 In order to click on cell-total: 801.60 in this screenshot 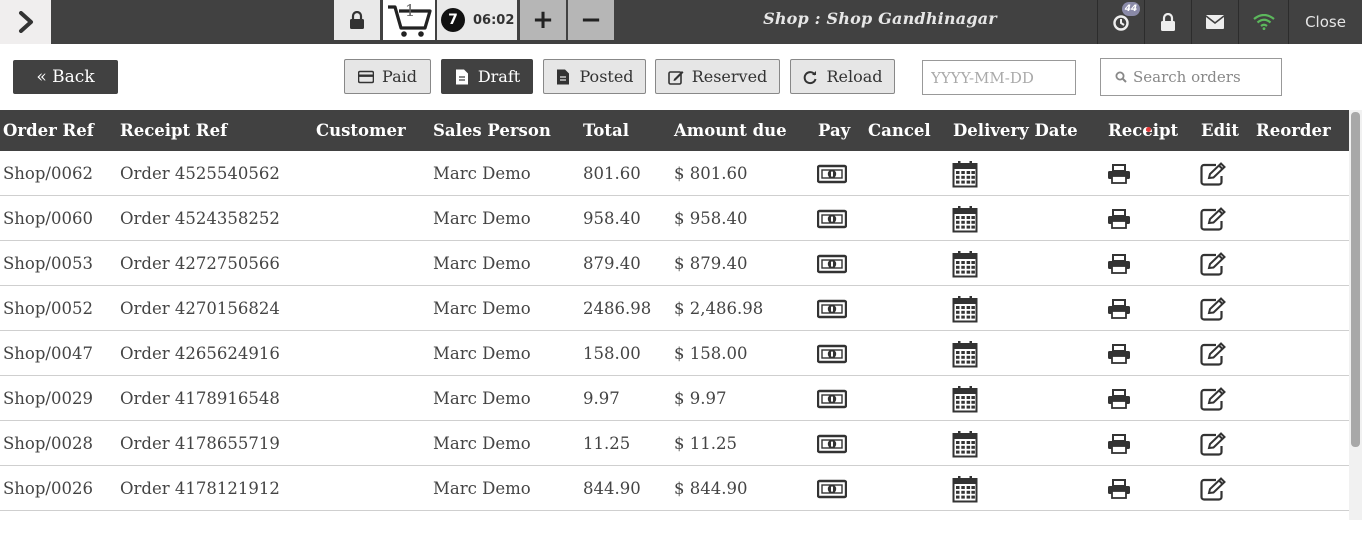, I will do `click(612, 173)`.